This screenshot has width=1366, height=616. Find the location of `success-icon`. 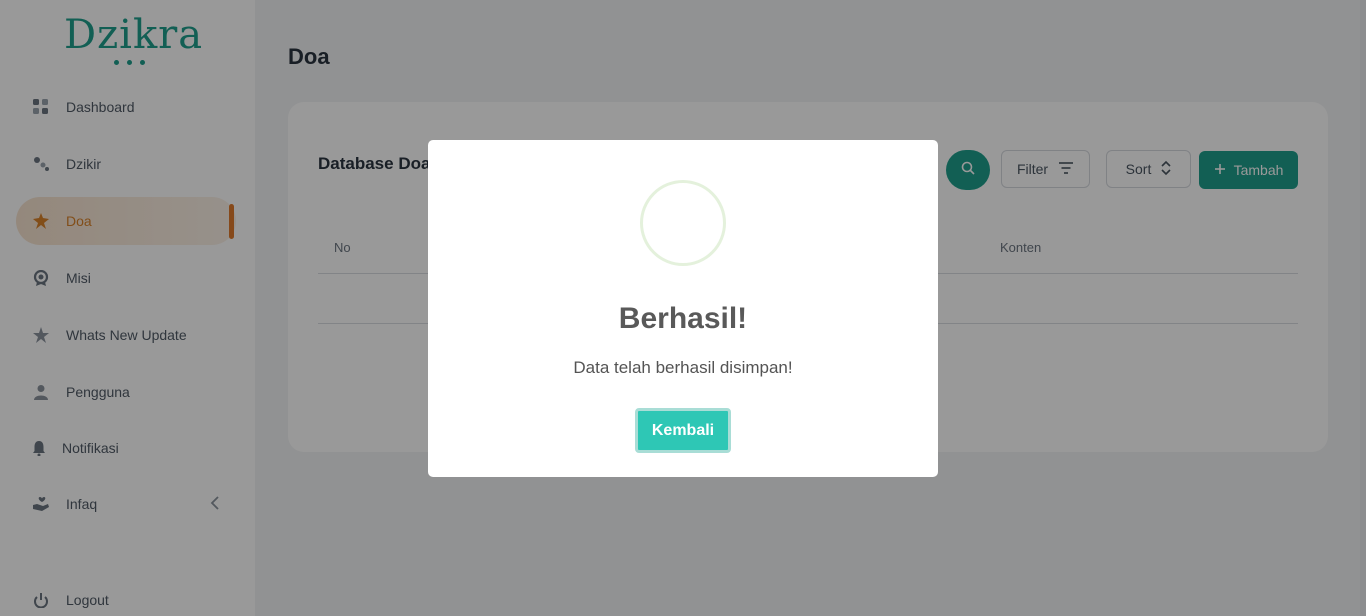

success-icon is located at coordinates (683, 223).